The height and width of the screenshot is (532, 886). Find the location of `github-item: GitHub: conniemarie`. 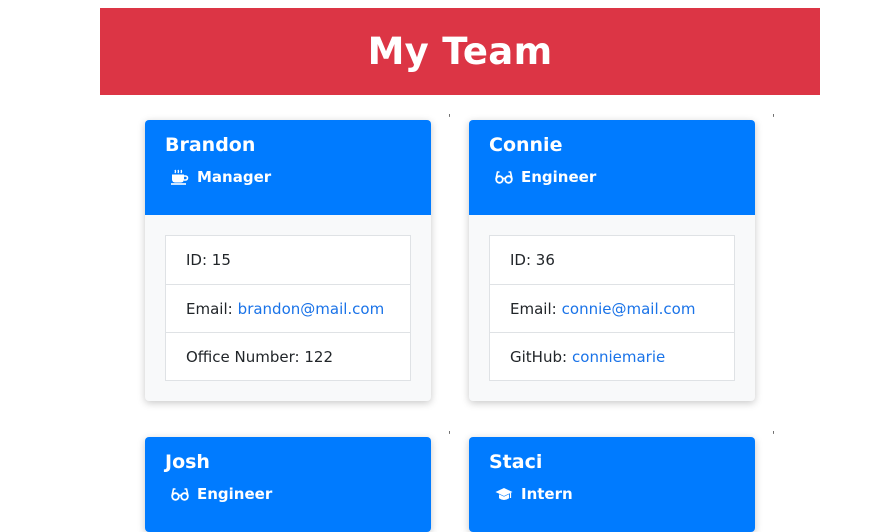

github-item: GitHub: conniemarie is located at coordinates (612, 356).